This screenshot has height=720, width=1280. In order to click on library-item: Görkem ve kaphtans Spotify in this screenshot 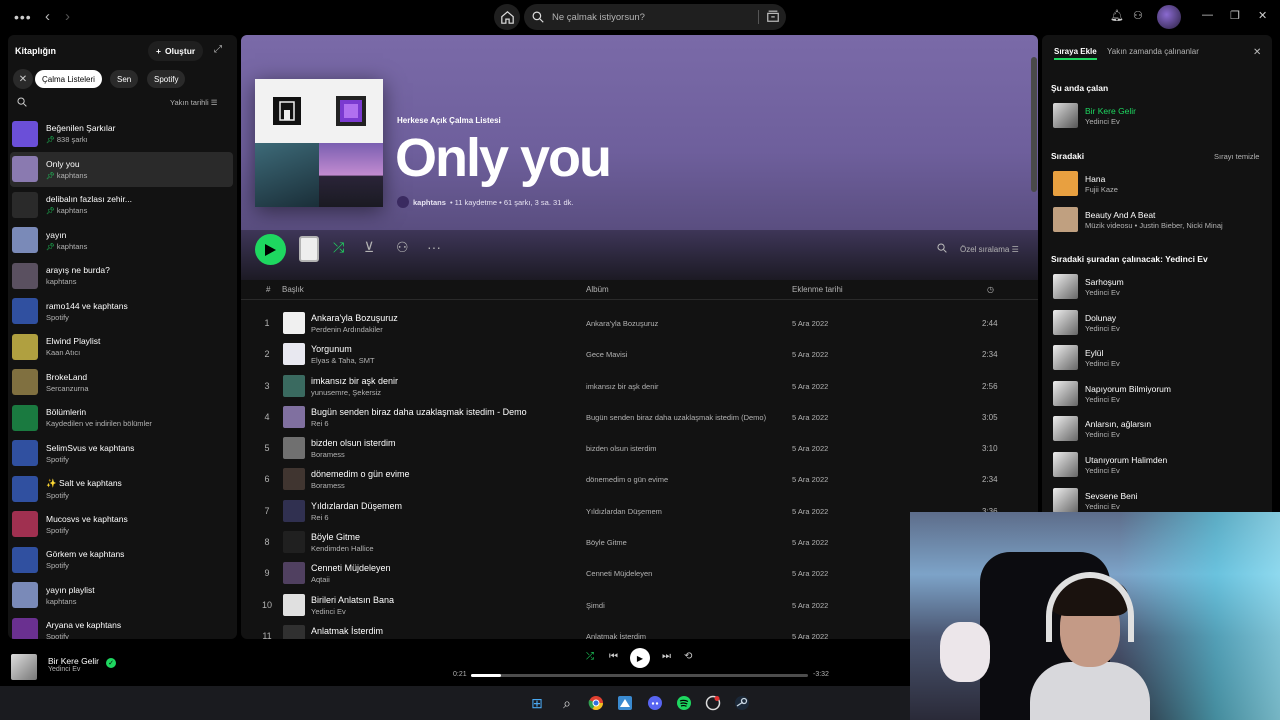, I will do `click(122, 560)`.